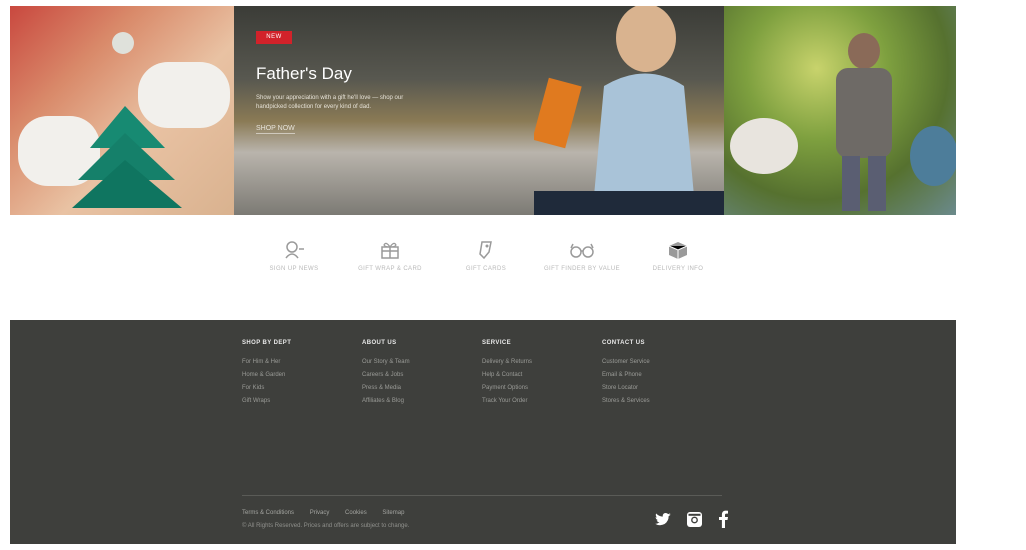 The image size is (1026, 550). What do you see at coordinates (581, 269) in the screenshot?
I see `feature-label: GIFT FINDER BY VALUE` at bounding box center [581, 269].